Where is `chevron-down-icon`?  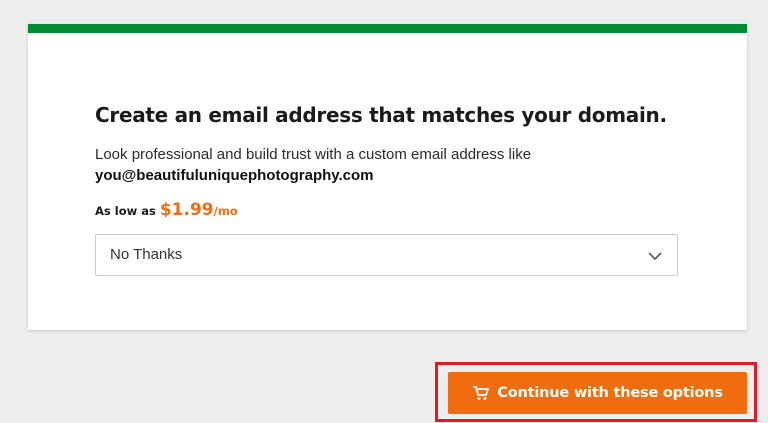 chevron-down-icon is located at coordinates (655, 256).